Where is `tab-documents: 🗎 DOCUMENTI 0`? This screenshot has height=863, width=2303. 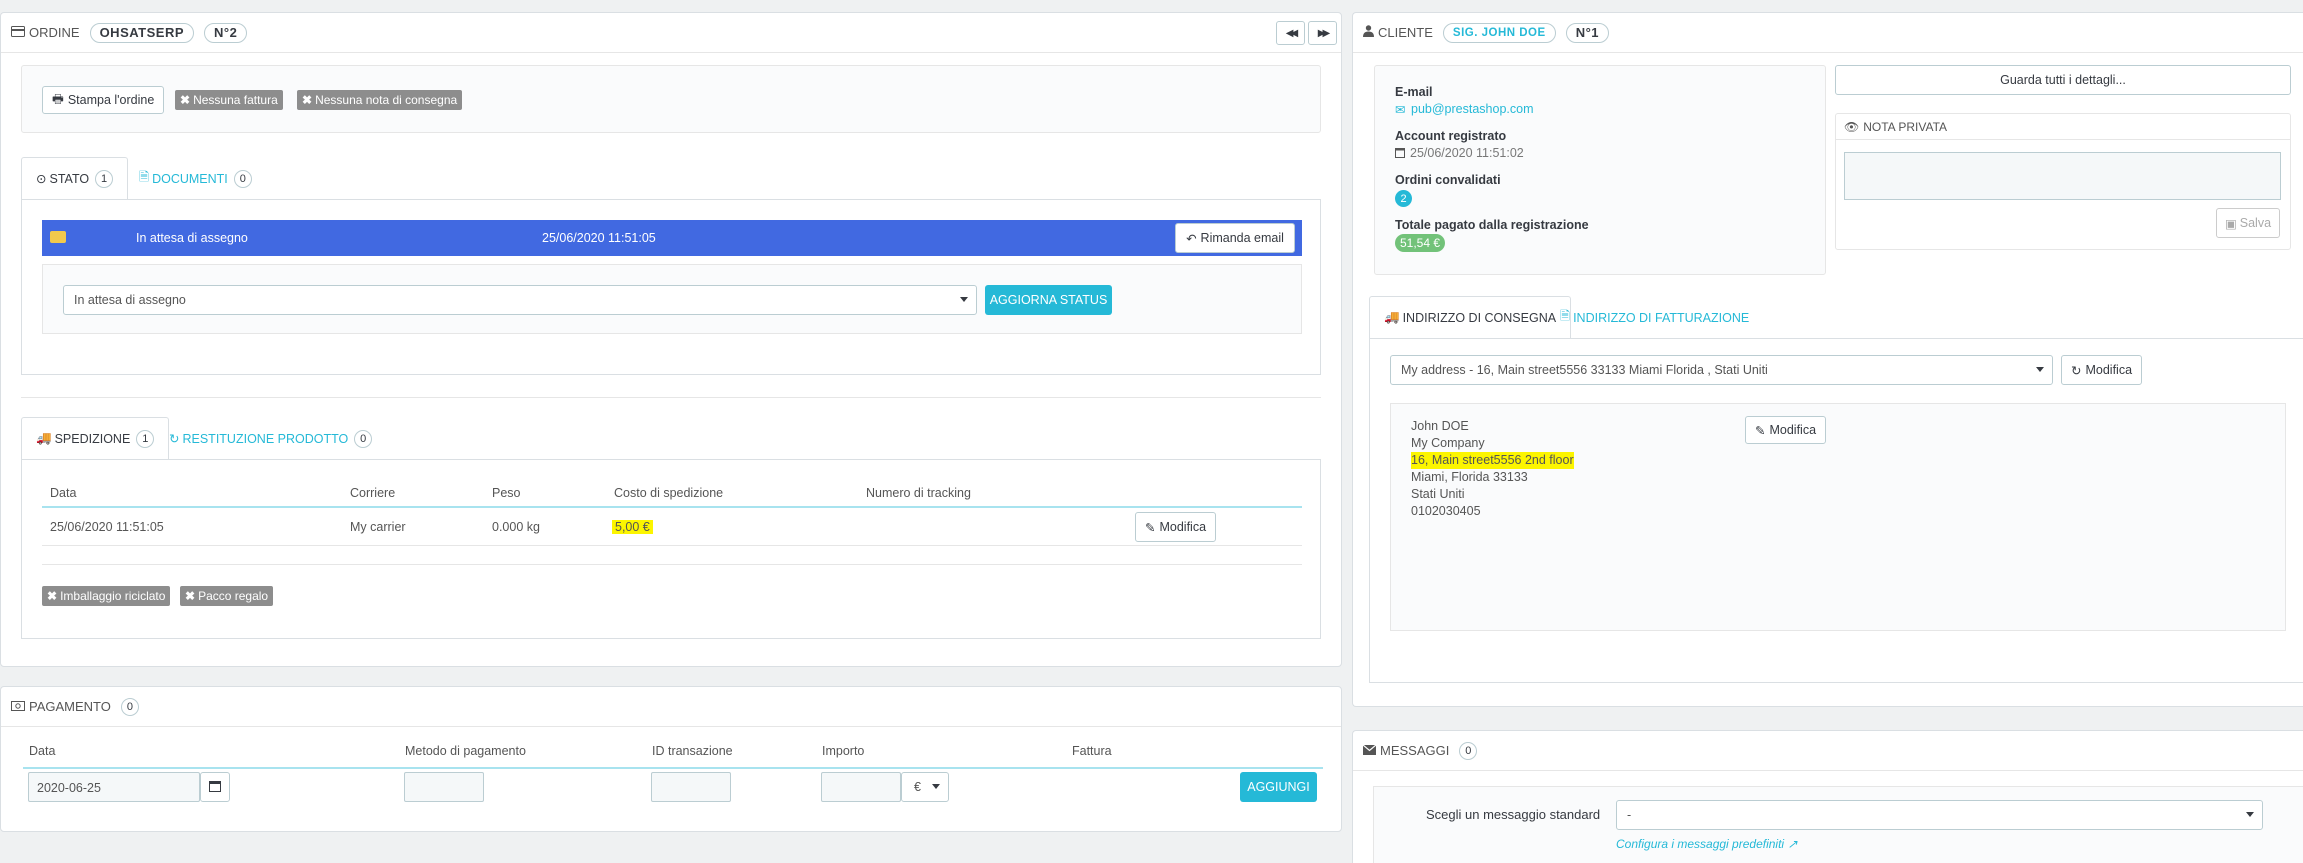
tab-documents: 🗎 DOCUMENTI 0 is located at coordinates (195, 178).